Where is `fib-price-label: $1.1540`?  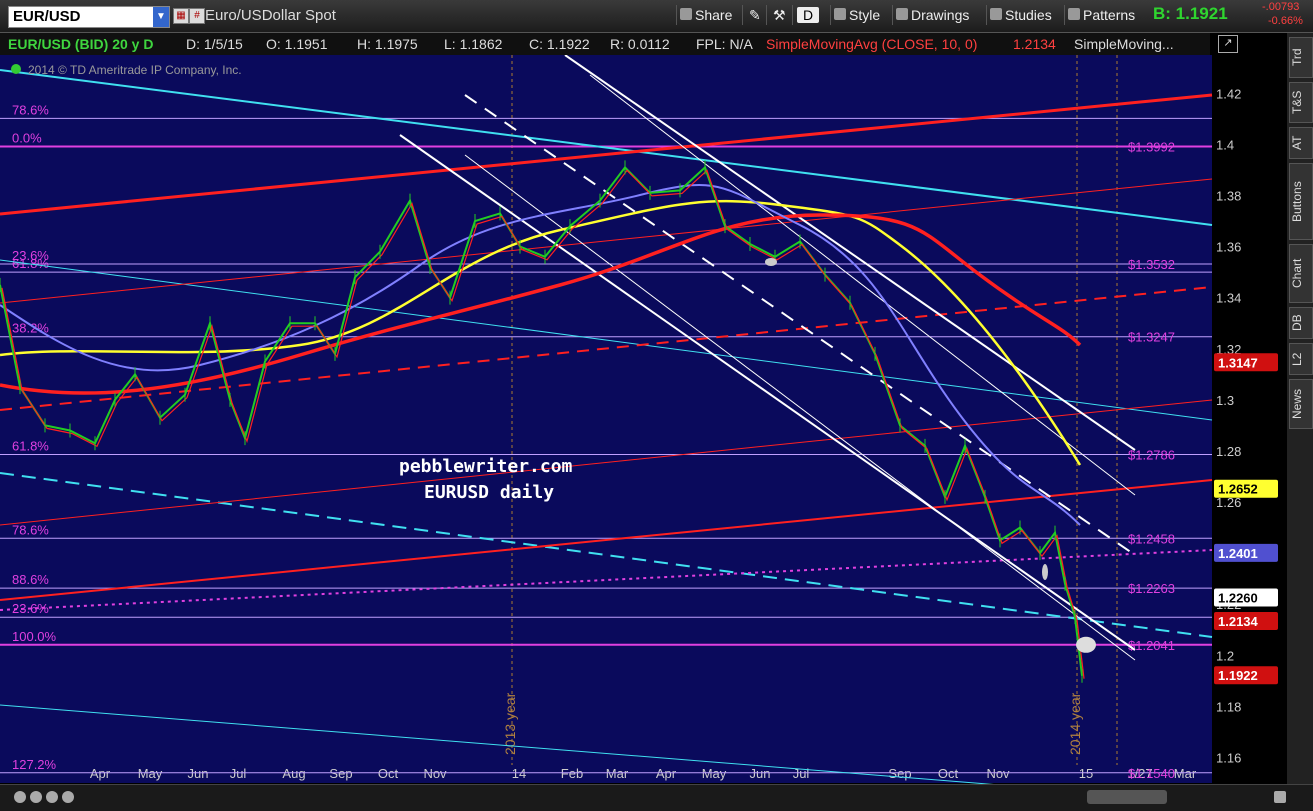
fib-price-label: $1.1540 is located at coordinates (1151, 773).